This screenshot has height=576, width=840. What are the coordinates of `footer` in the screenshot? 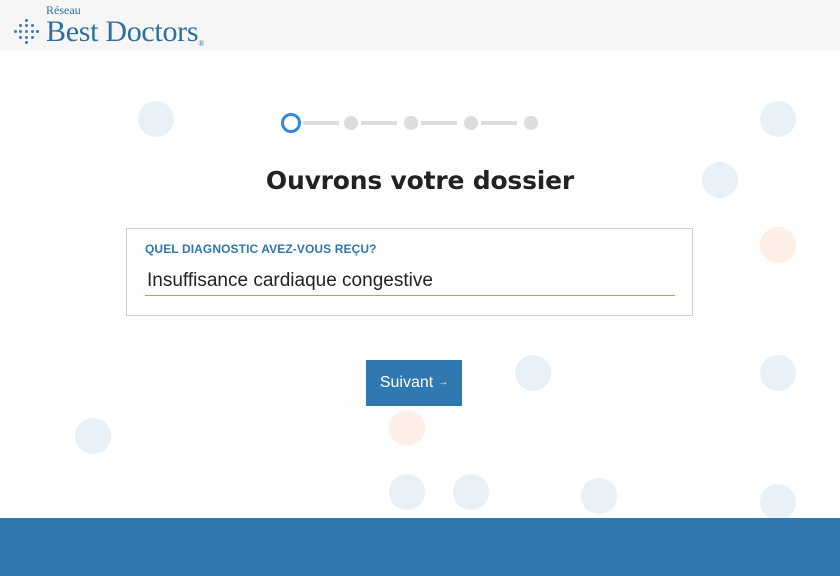 It's located at (420, 547).